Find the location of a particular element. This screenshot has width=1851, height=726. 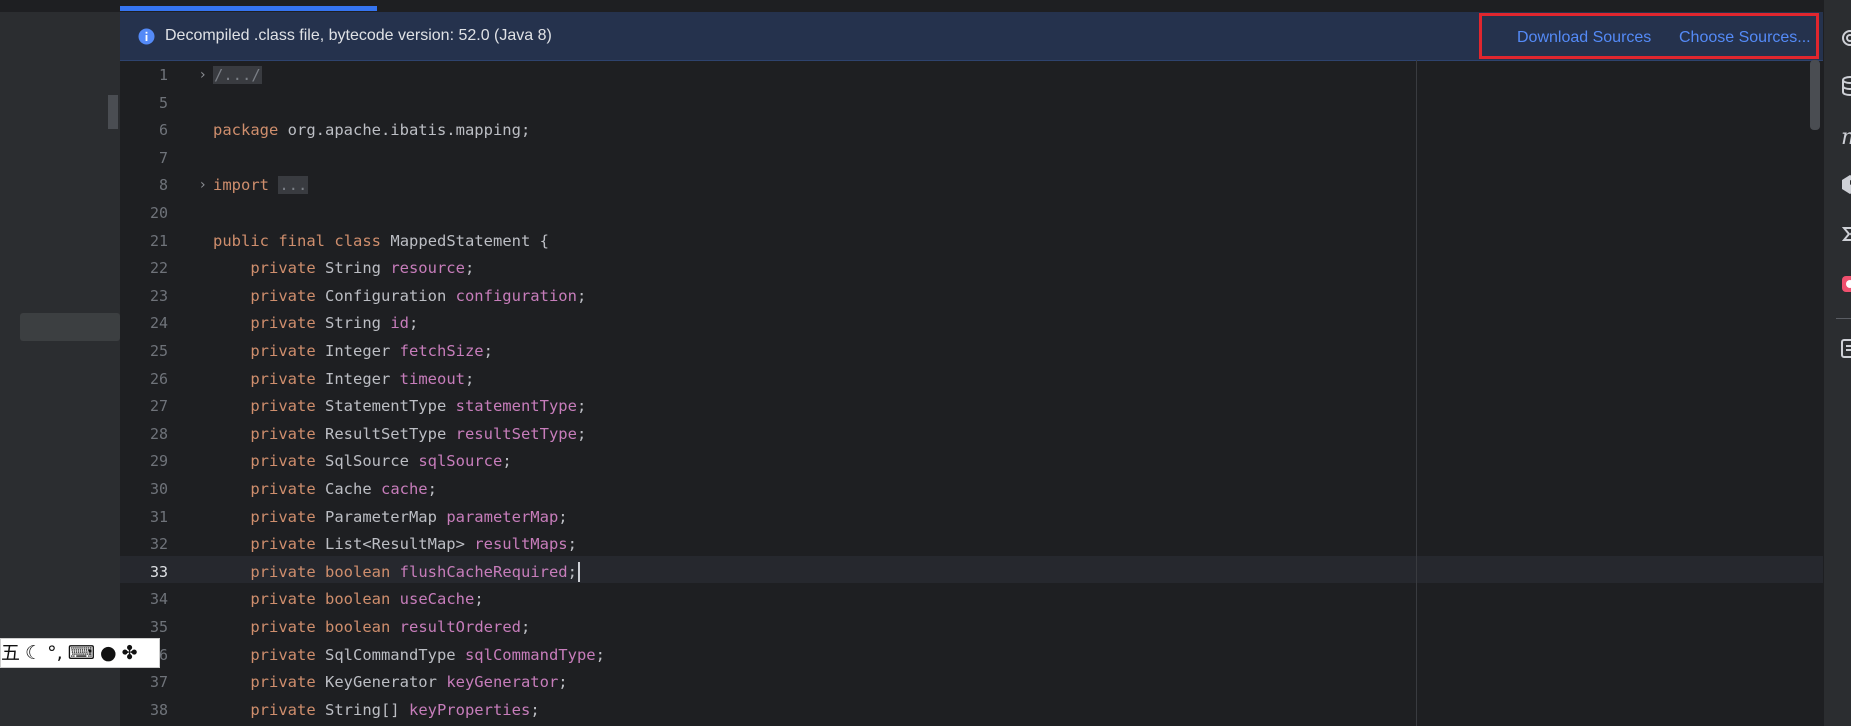

folded-region-placeholder: /.../ is located at coordinates (237, 75).